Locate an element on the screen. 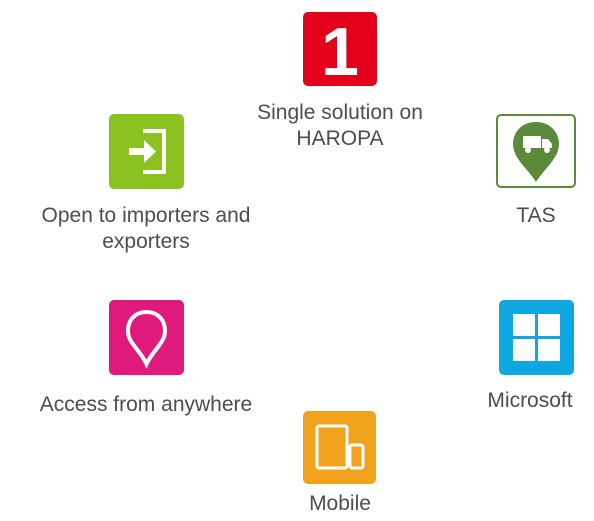  sign-in-graphic is located at coordinates (147, 151).